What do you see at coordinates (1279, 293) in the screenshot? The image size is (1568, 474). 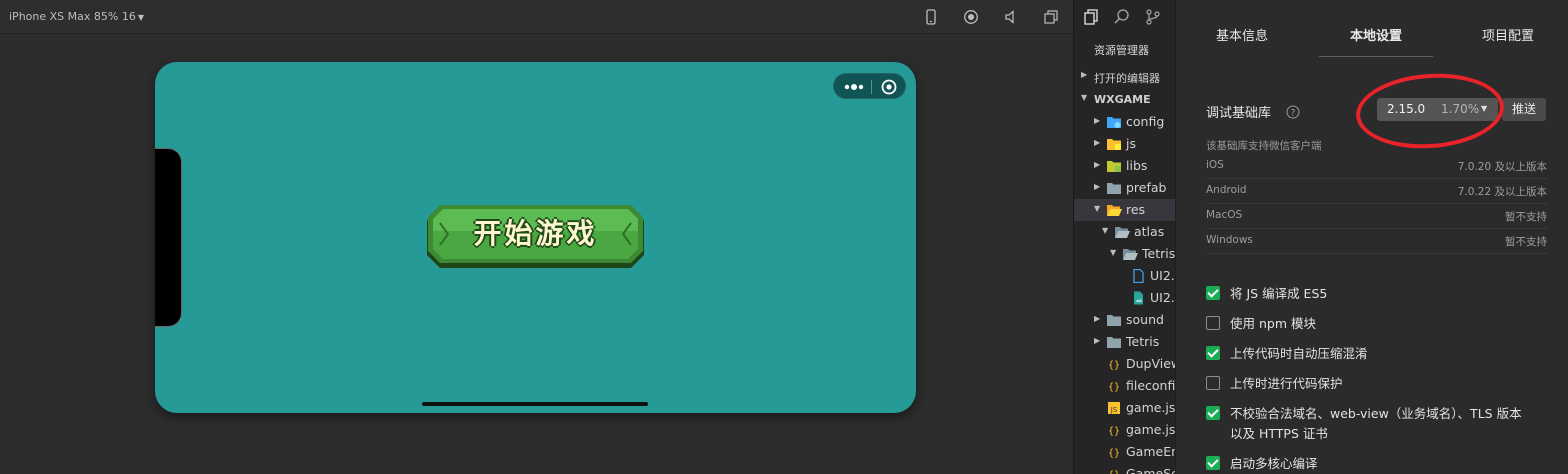 I see `option-label: 将 JS 编译成 ES5` at bounding box center [1279, 293].